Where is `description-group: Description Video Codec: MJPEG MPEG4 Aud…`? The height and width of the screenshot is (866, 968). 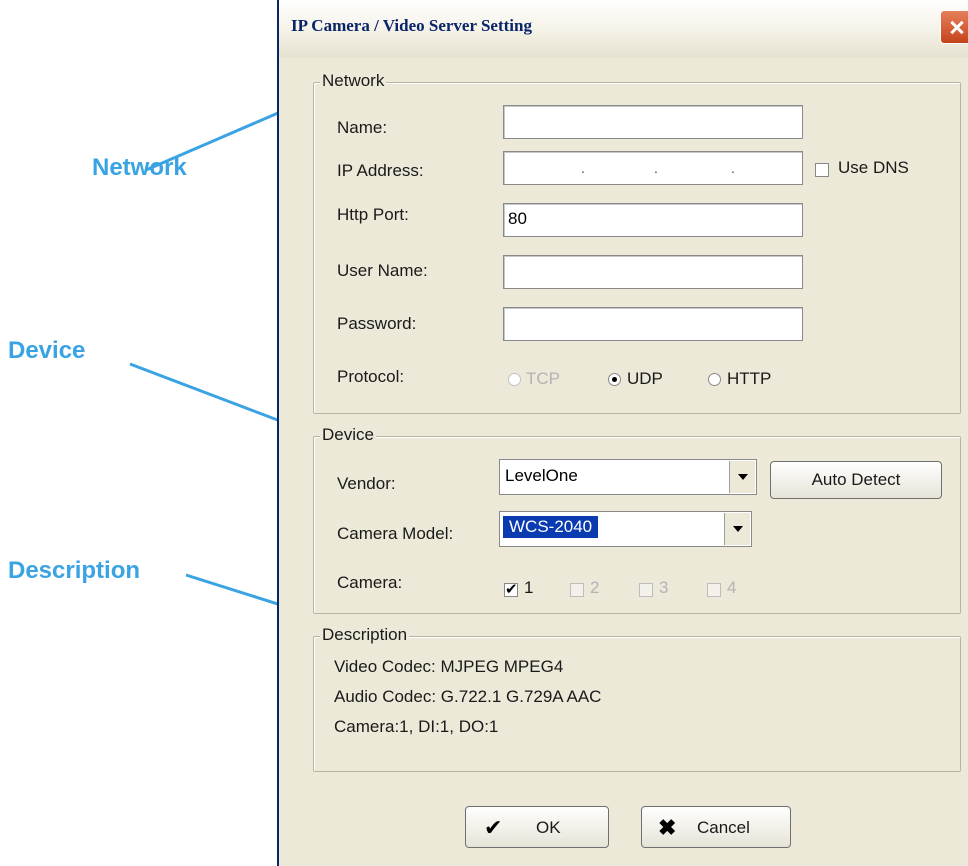
description-group: Description Video Codec: MJPEG MPEG4 Aud… is located at coordinates (637, 698).